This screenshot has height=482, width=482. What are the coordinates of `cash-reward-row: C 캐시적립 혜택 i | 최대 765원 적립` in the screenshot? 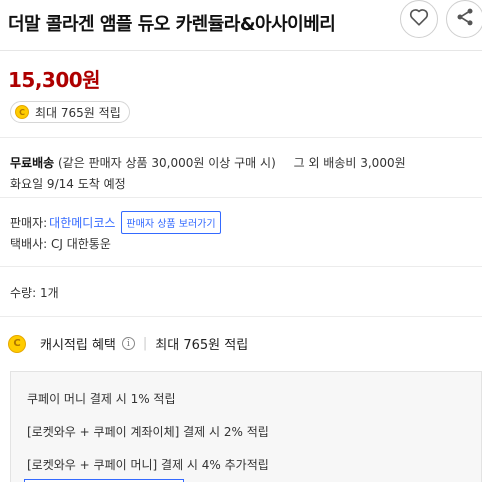 It's located at (128, 343).